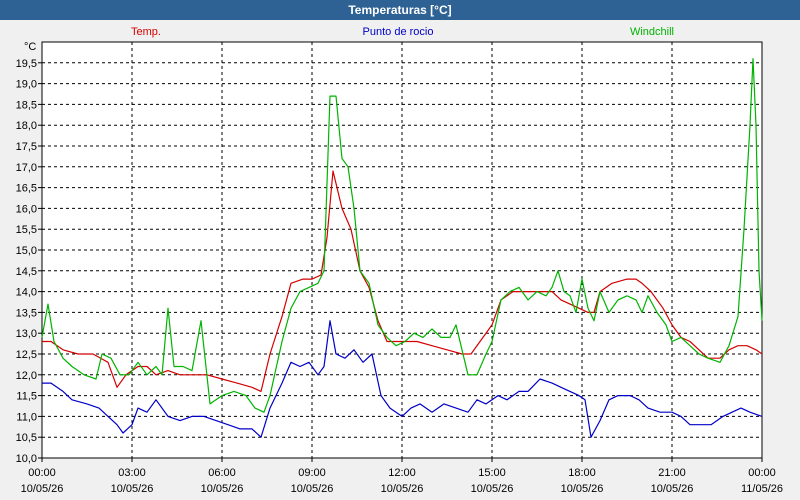 The image size is (800, 500). I want to click on x-tick-time-label: 06:00, so click(222, 473).